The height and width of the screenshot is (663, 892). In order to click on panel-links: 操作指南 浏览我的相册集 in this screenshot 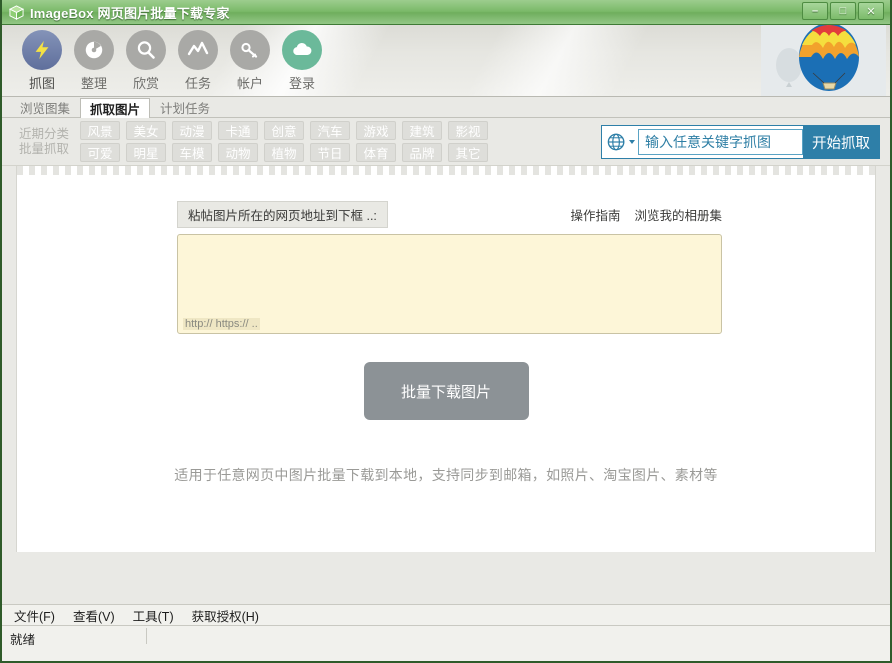, I will do `click(646, 214)`.